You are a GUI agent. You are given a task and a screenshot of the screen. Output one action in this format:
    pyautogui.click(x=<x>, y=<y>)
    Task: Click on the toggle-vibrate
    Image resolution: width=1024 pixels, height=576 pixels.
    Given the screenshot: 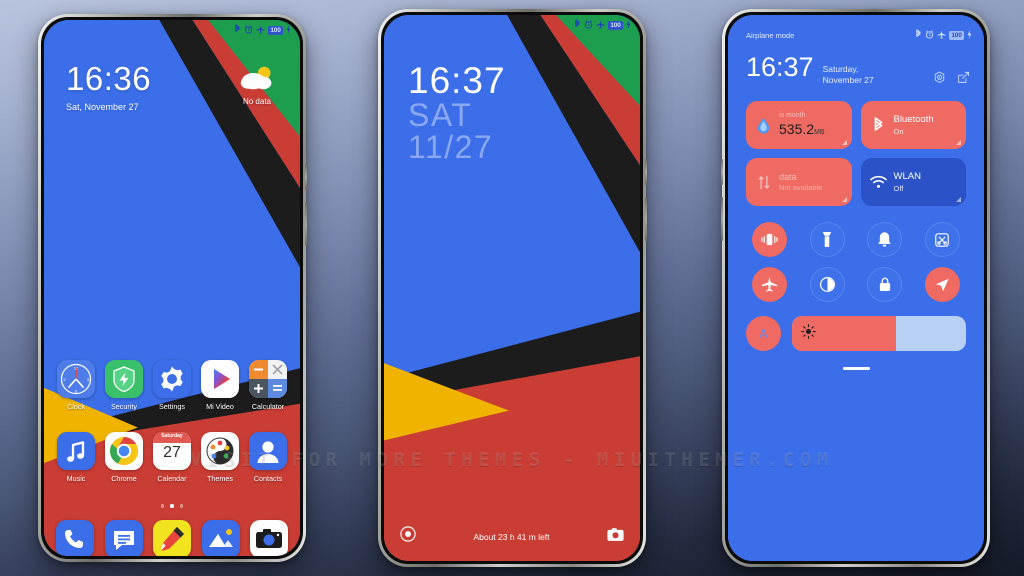 What is the action you would take?
    pyautogui.click(x=770, y=239)
    